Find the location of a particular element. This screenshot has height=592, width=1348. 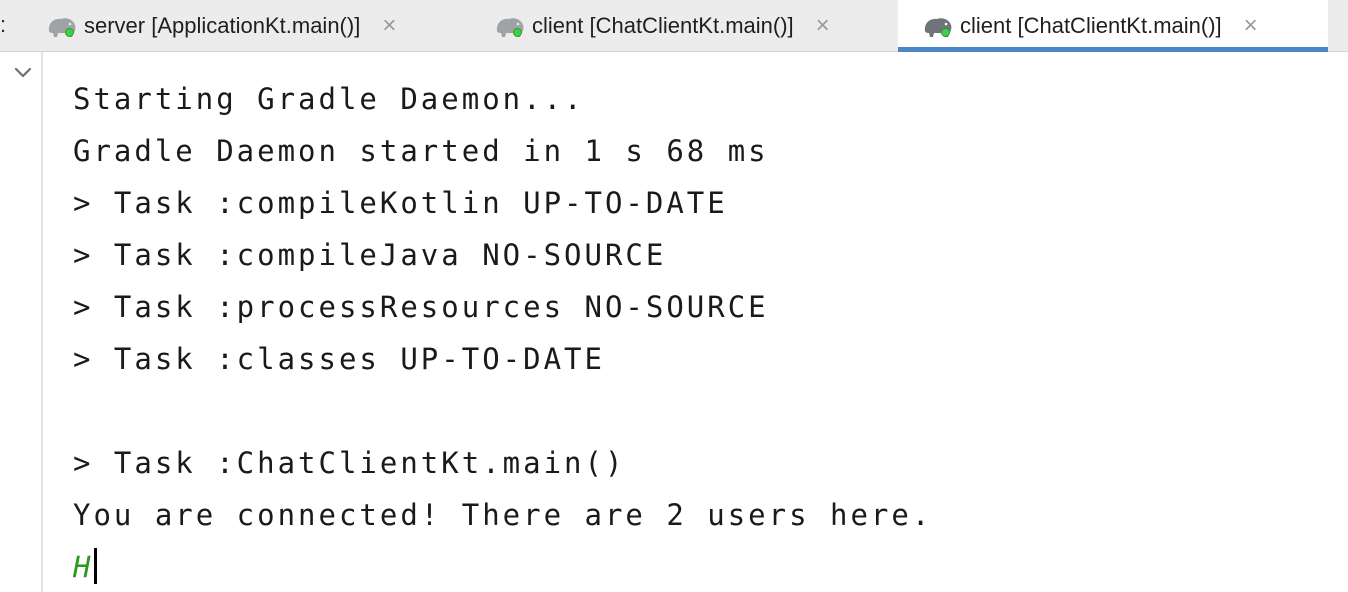

console-line: > Task :ChatClientKt.main() is located at coordinates (349, 463).